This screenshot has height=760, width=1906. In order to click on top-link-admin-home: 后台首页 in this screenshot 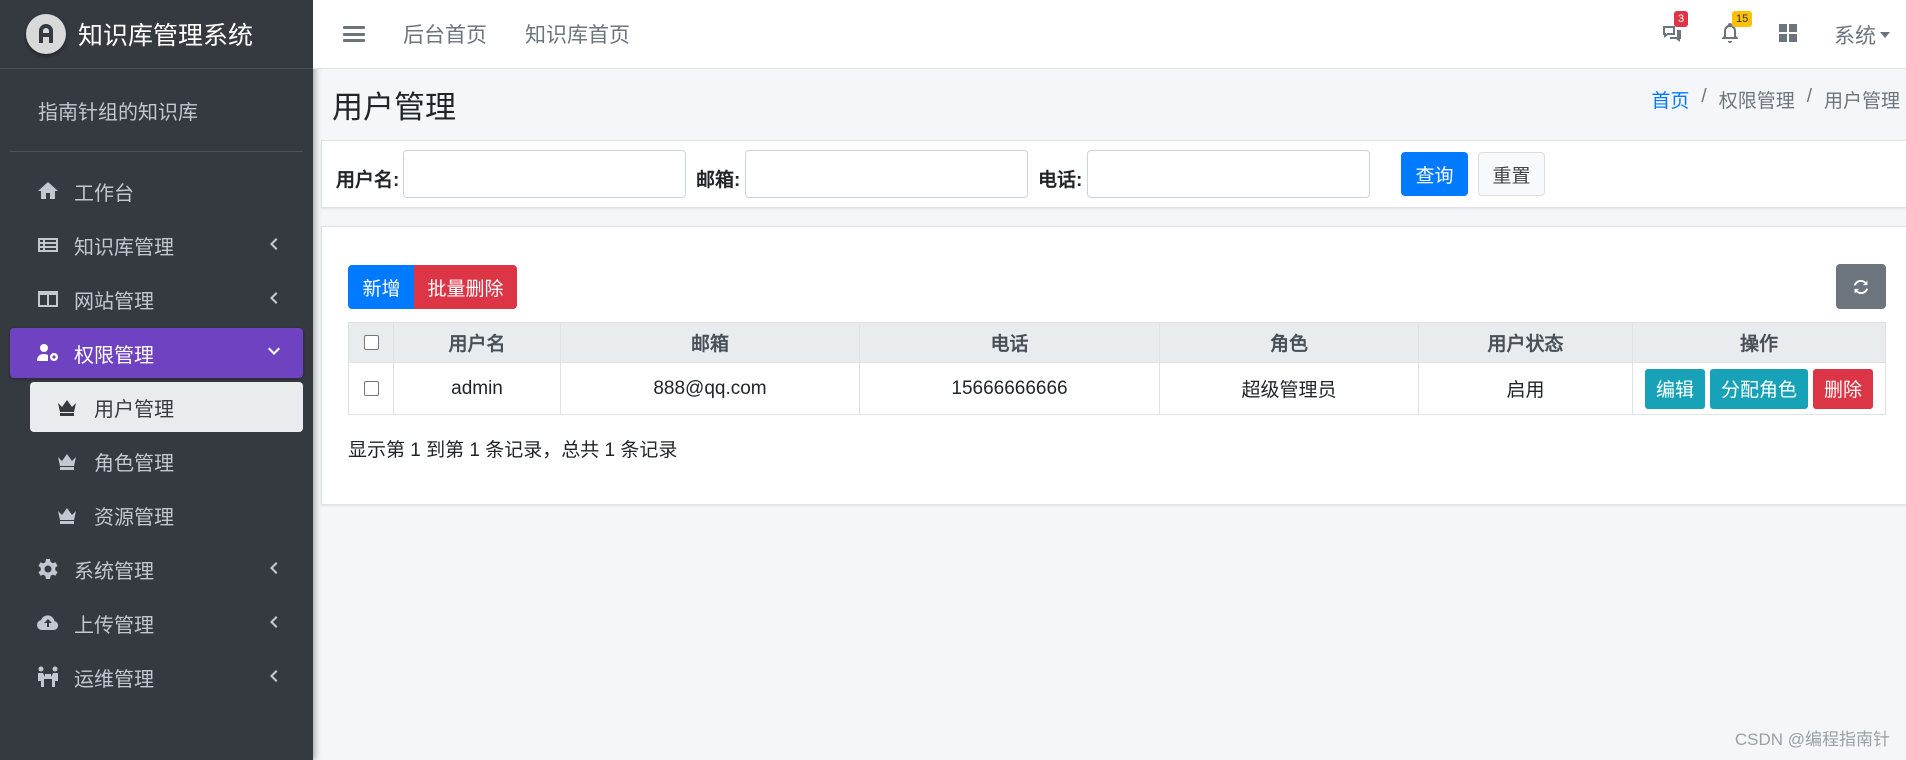, I will do `click(445, 34)`.